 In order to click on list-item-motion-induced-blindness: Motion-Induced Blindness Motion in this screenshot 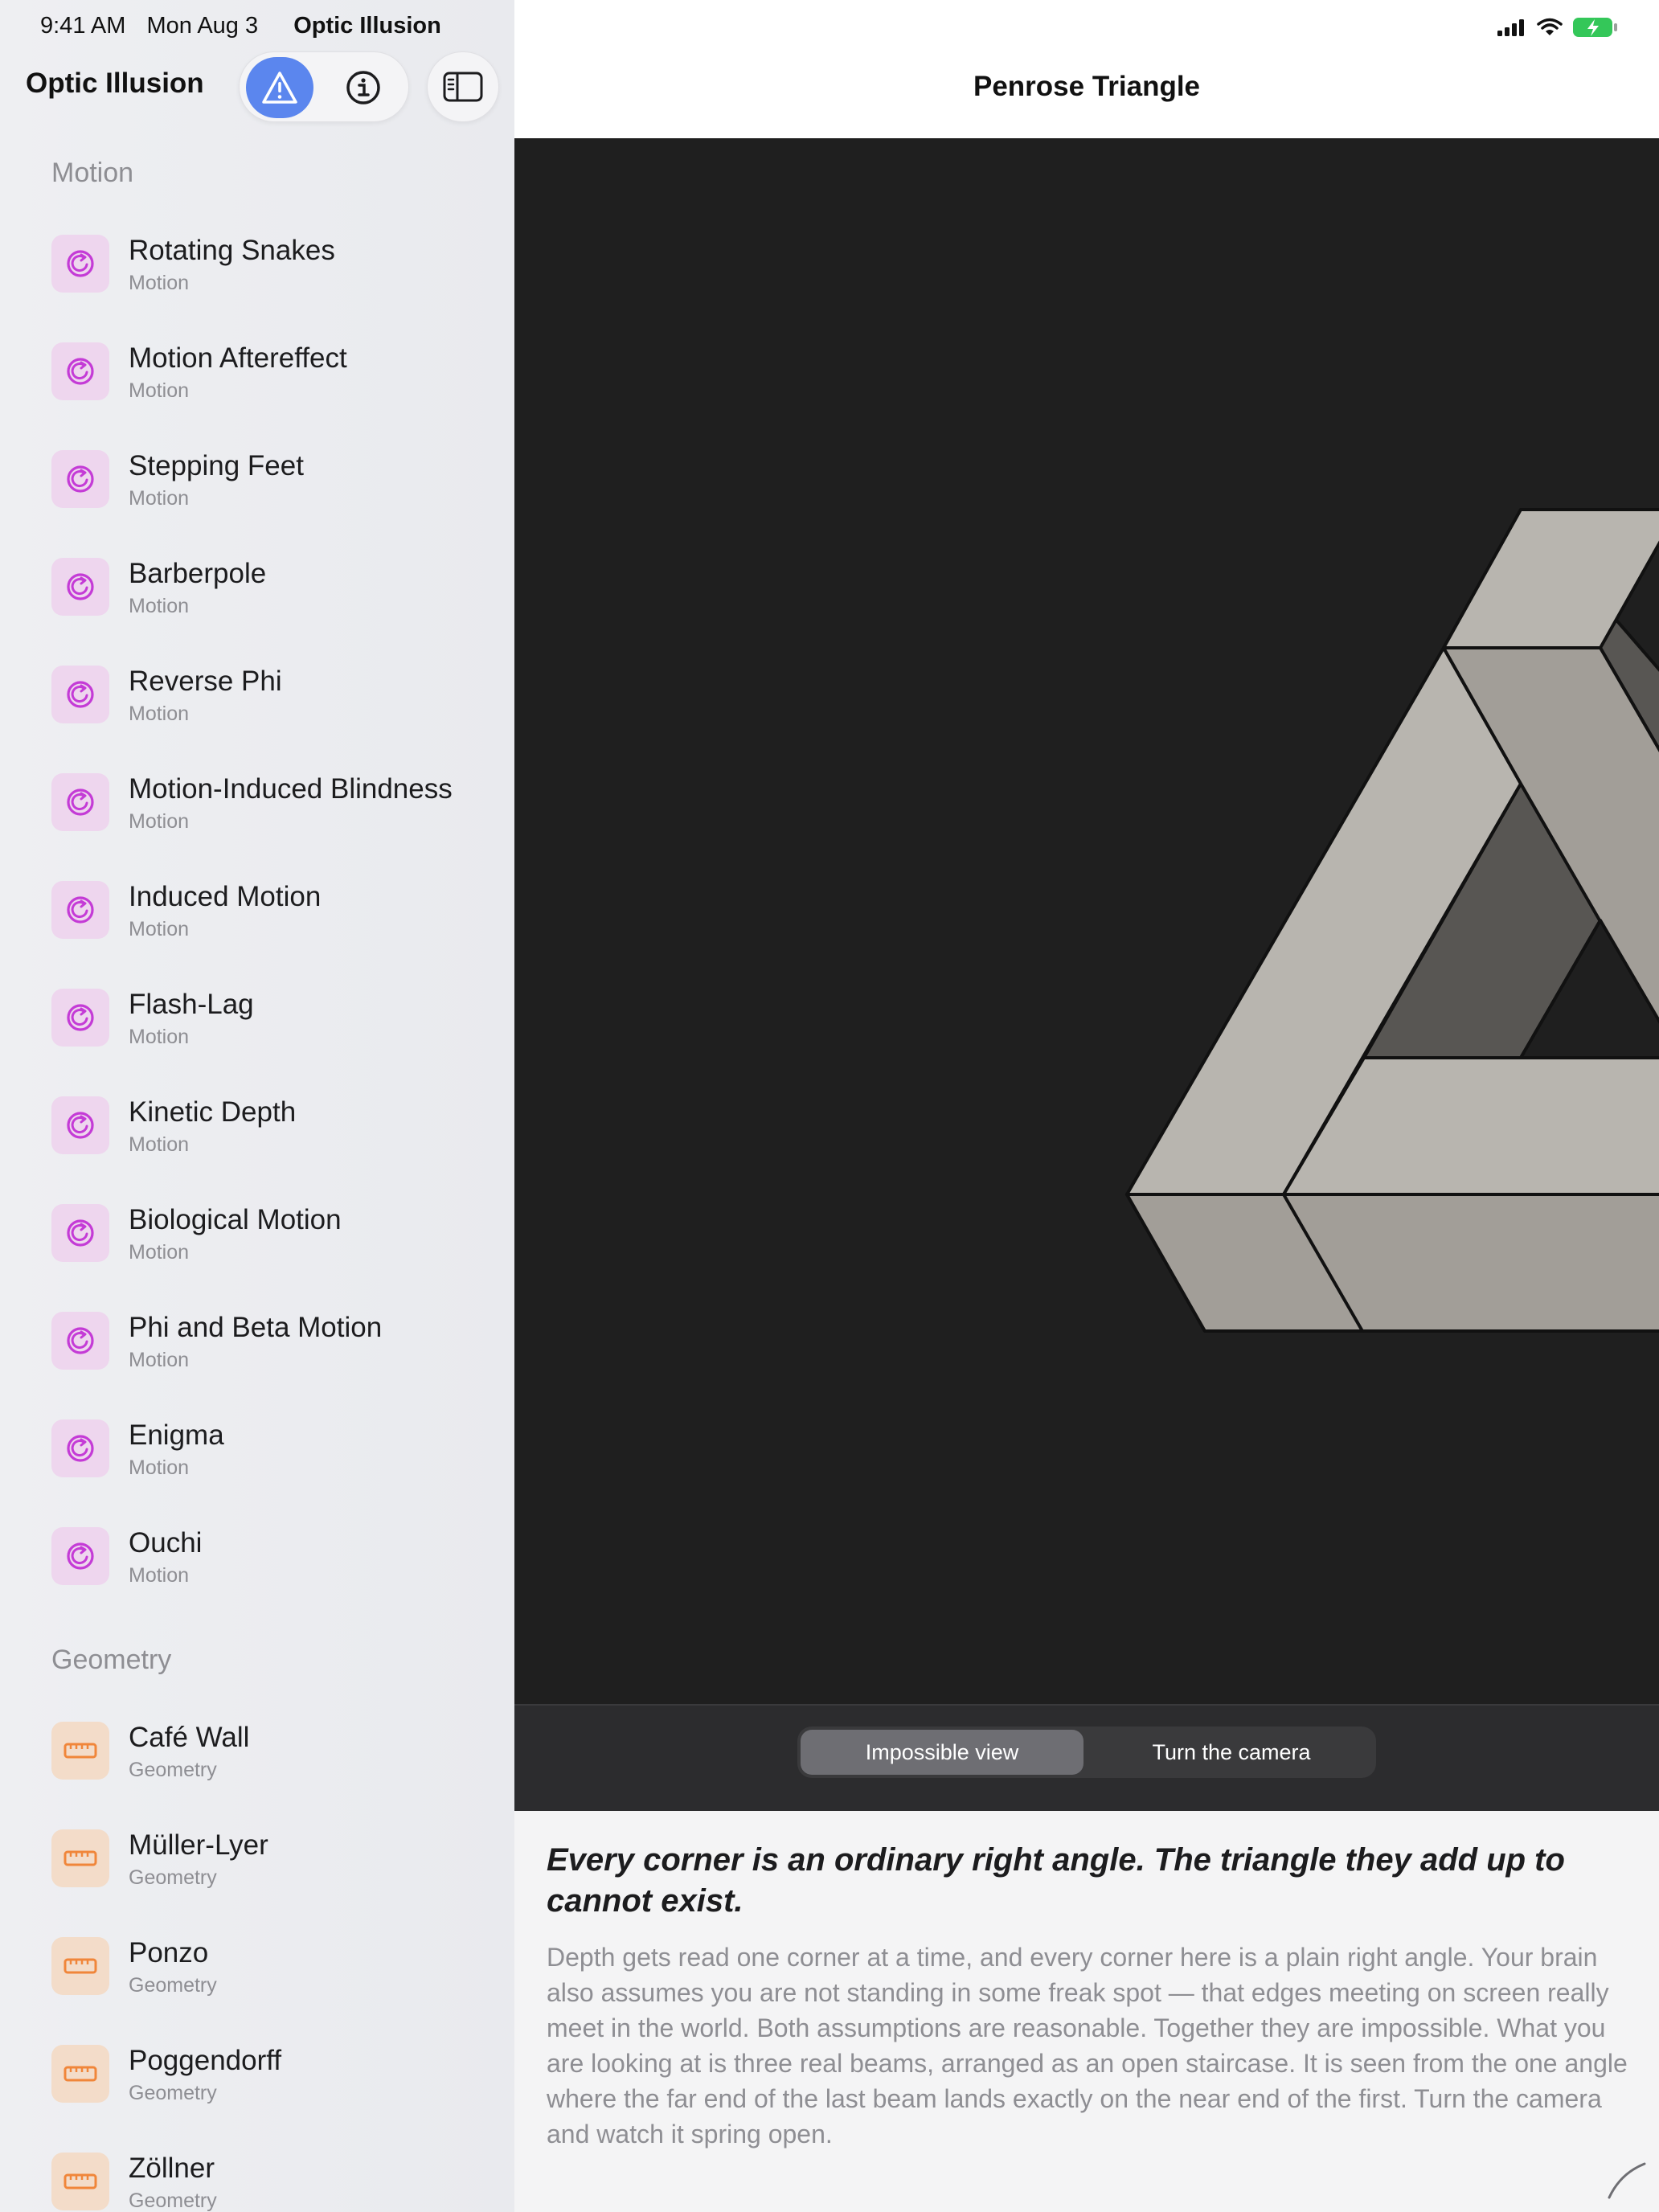, I will do `click(257, 803)`.